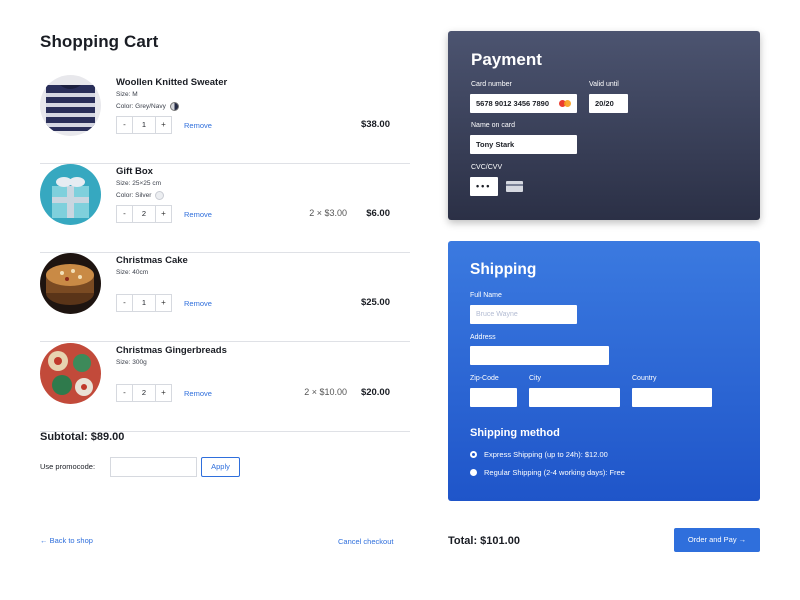 This screenshot has width=800, height=600. Describe the element at coordinates (512, 103) in the screenshot. I see `card-number-value: 5678 9012 3456 7890` at that location.